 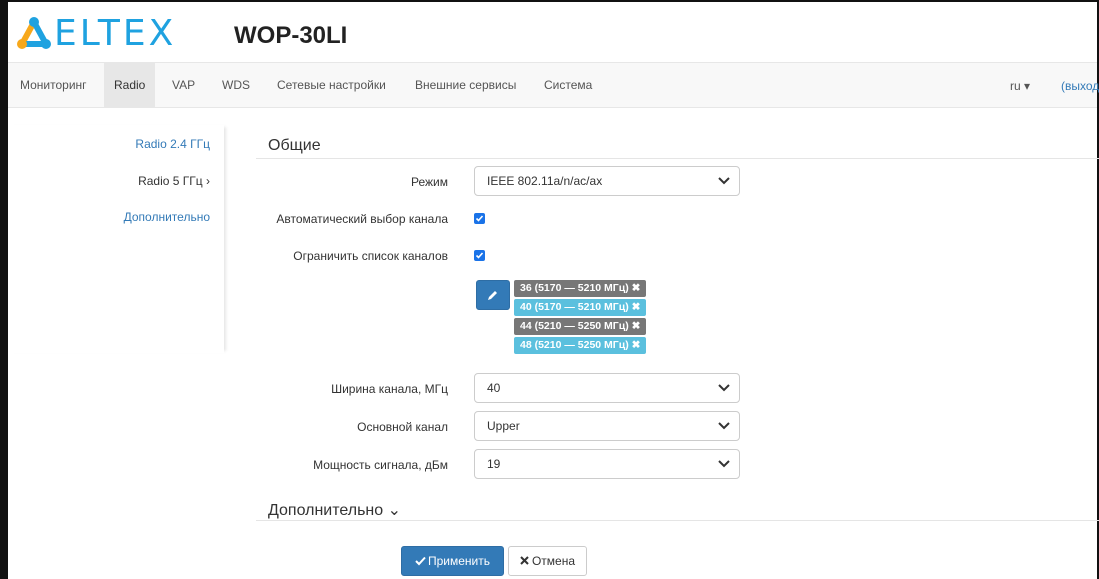 What do you see at coordinates (465, 85) in the screenshot?
I see `nav-external-services: Внешние сервисы` at bounding box center [465, 85].